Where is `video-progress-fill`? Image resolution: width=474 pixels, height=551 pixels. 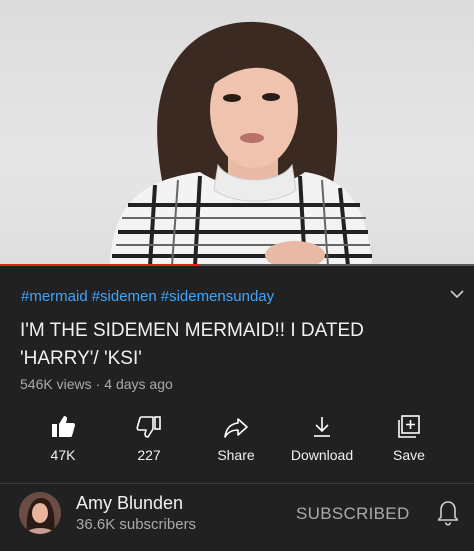 video-progress-fill is located at coordinates (100, 265).